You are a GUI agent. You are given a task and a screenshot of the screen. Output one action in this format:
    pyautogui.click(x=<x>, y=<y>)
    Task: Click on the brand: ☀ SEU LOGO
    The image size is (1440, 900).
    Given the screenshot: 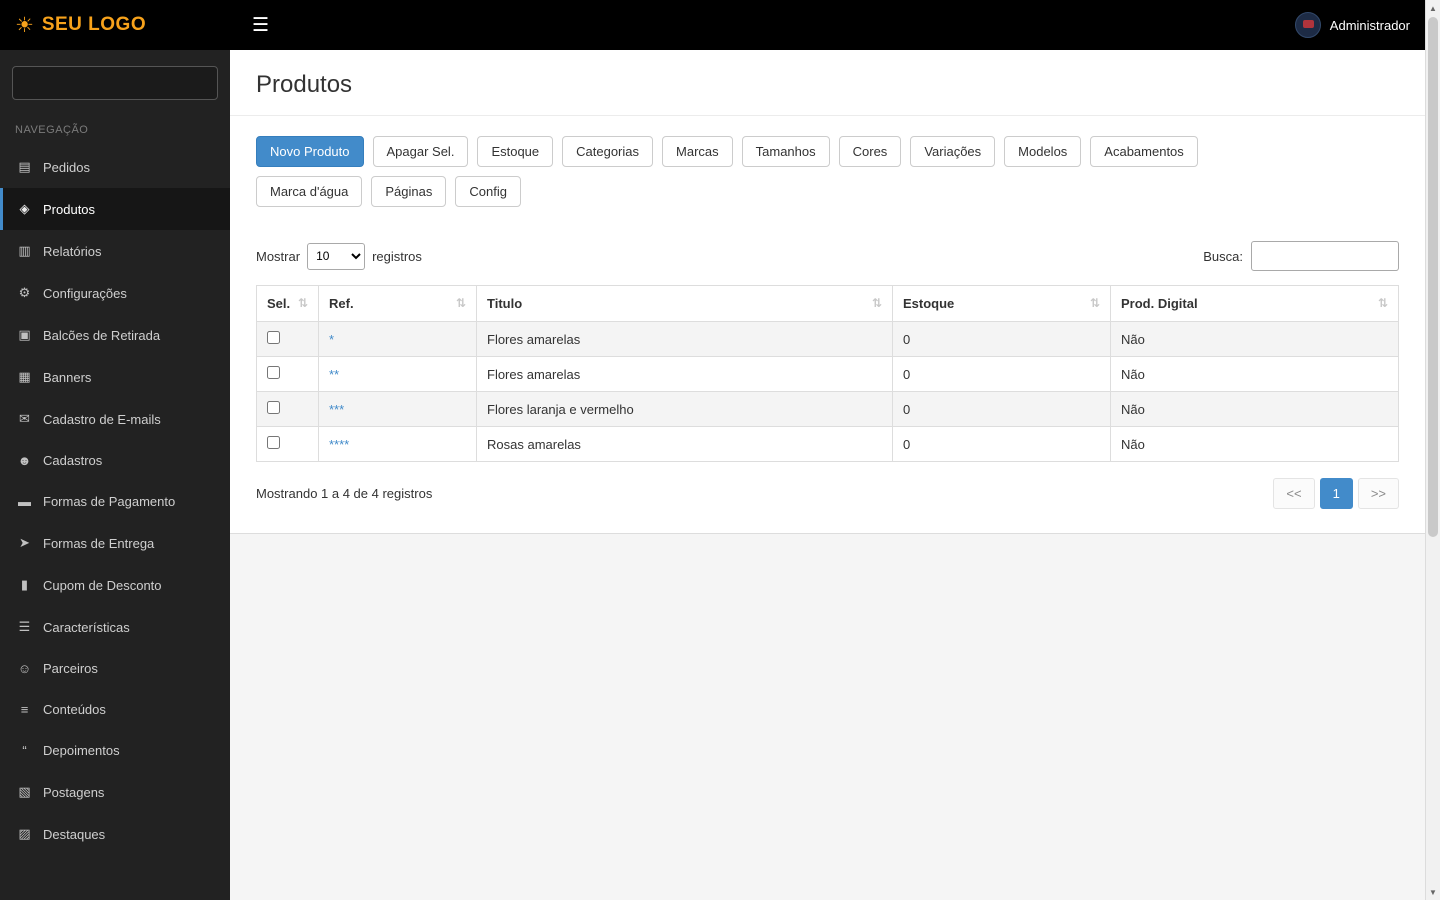 What is the action you would take?
    pyautogui.click(x=115, y=25)
    